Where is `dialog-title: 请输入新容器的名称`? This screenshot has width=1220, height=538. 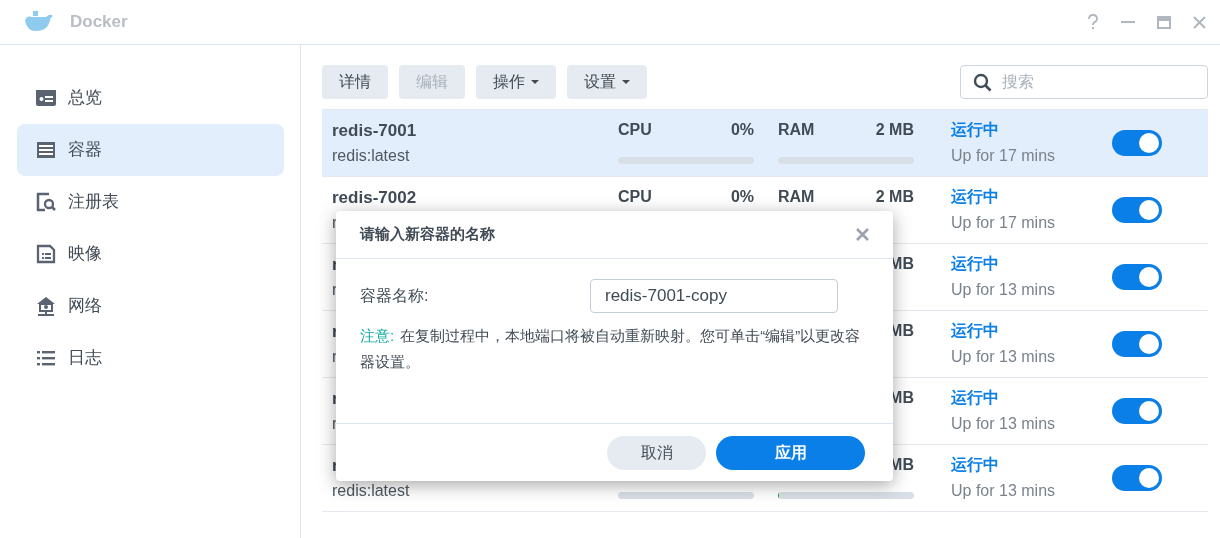
dialog-title: 请输入新容器的名称 is located at coordinates (427, 234).